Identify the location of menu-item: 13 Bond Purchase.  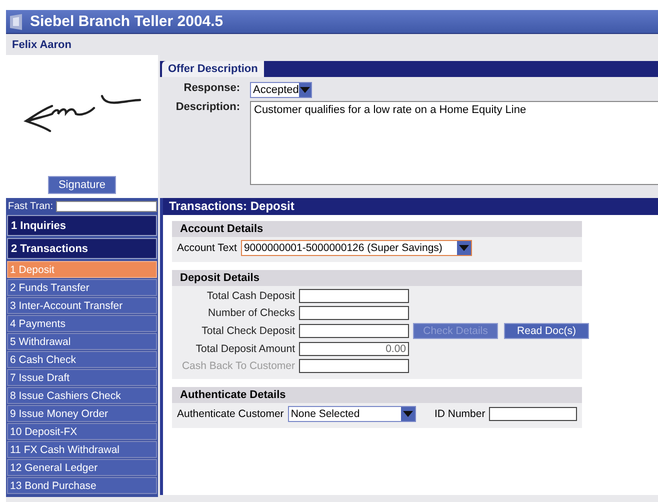
(82, 485).